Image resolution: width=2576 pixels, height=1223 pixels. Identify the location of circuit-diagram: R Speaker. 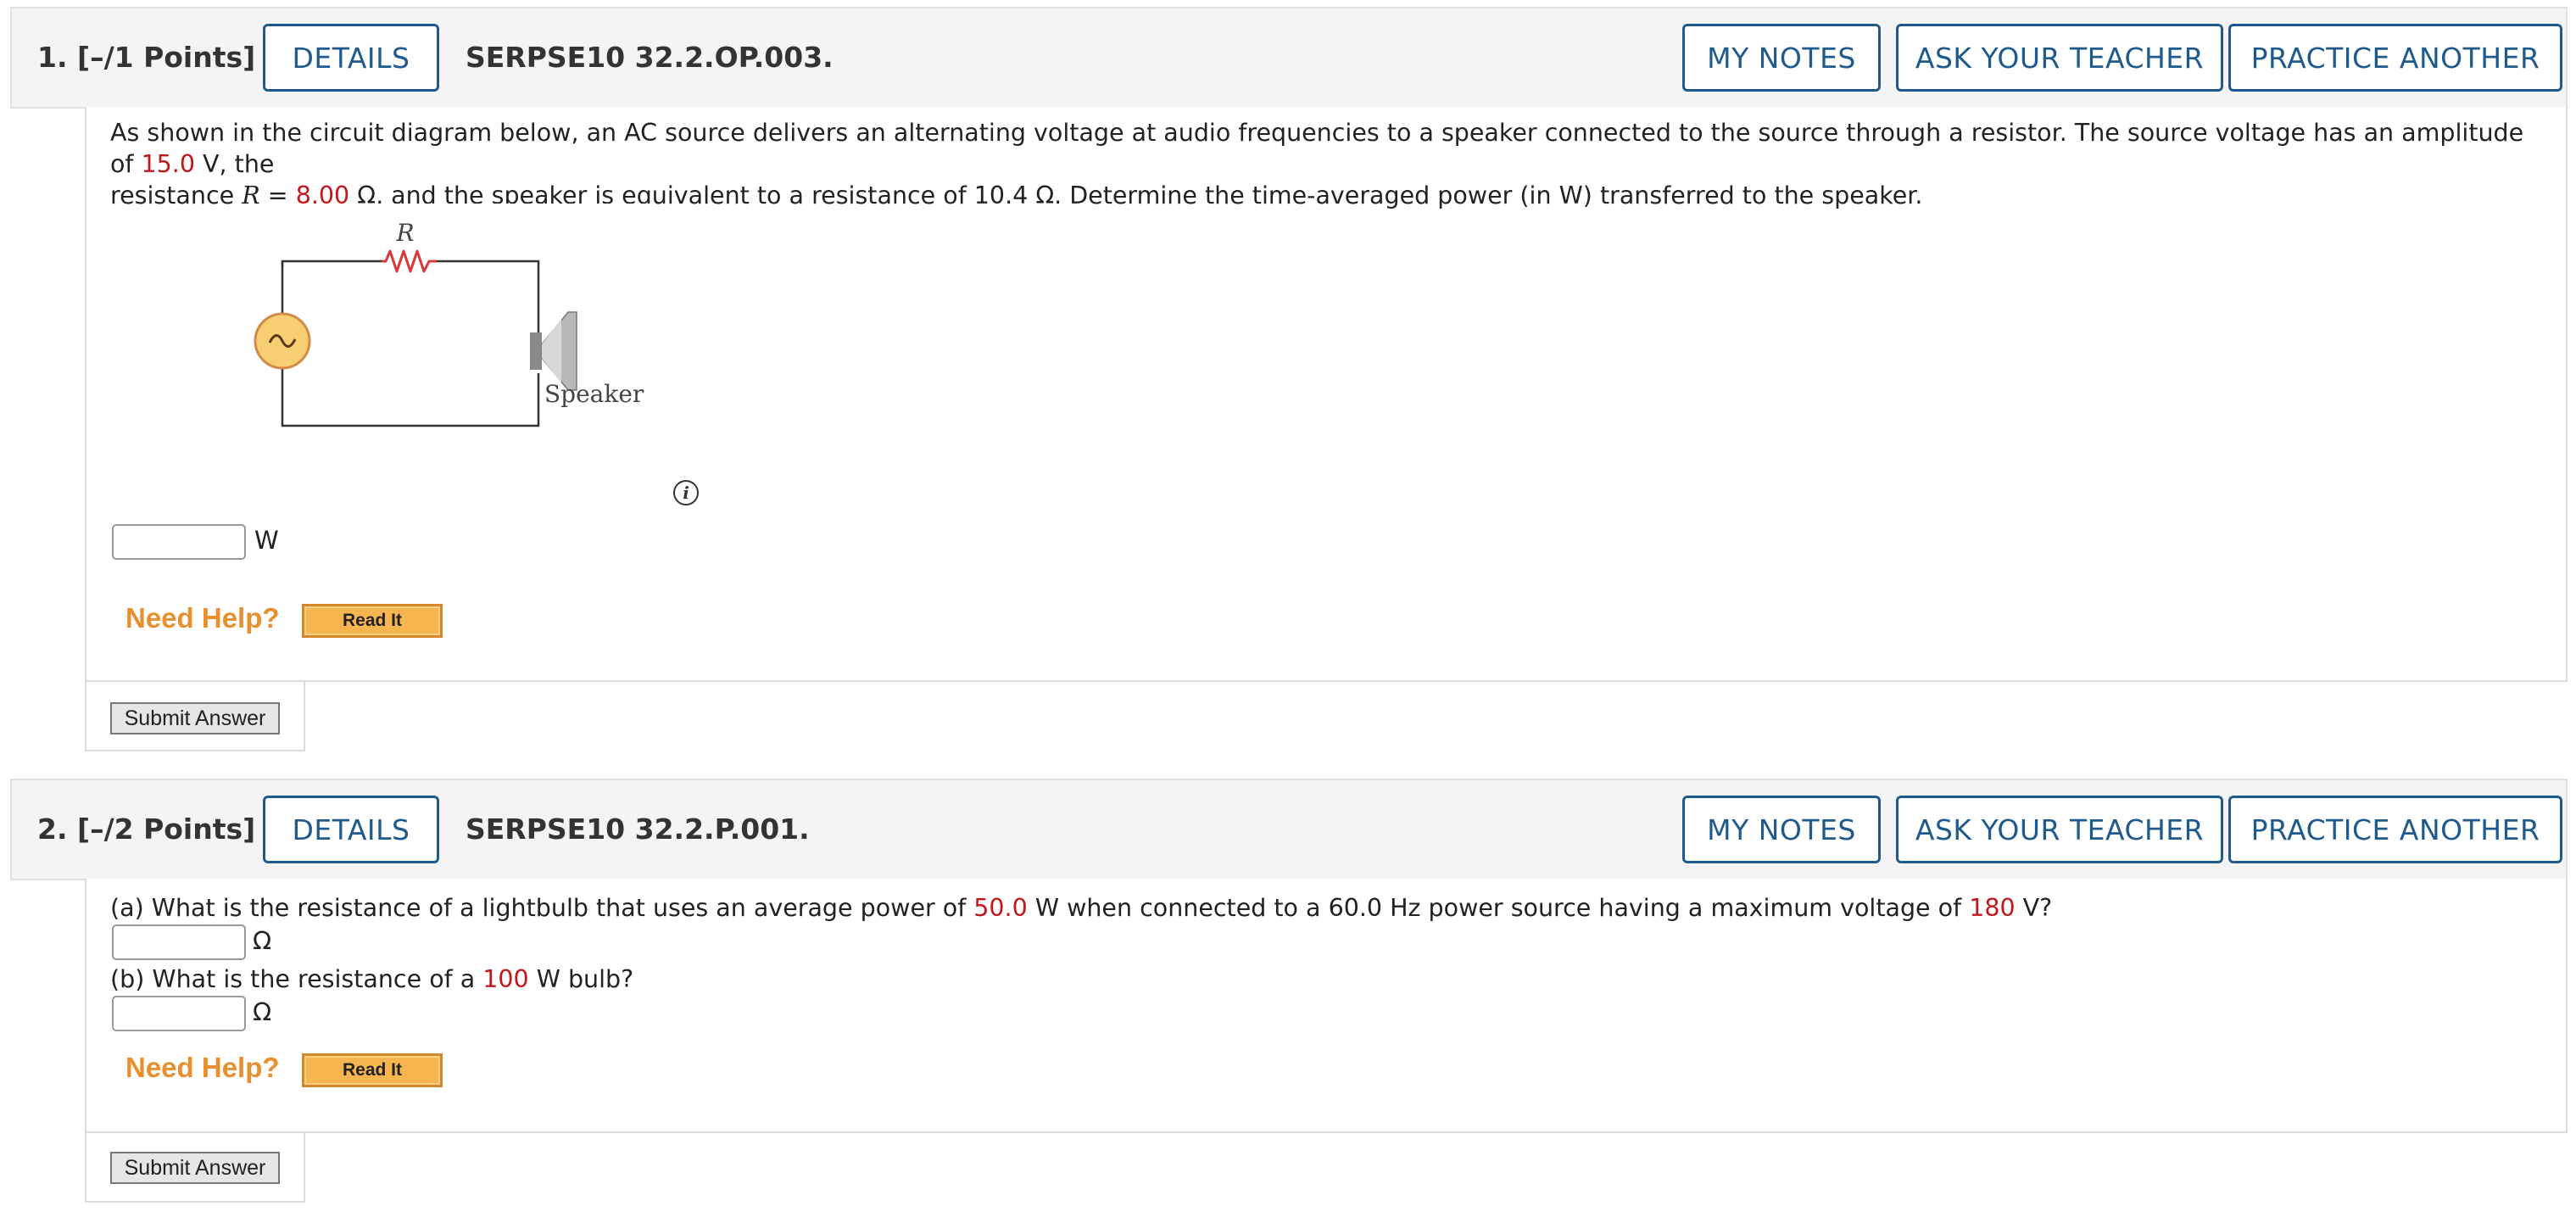
(450, 322).